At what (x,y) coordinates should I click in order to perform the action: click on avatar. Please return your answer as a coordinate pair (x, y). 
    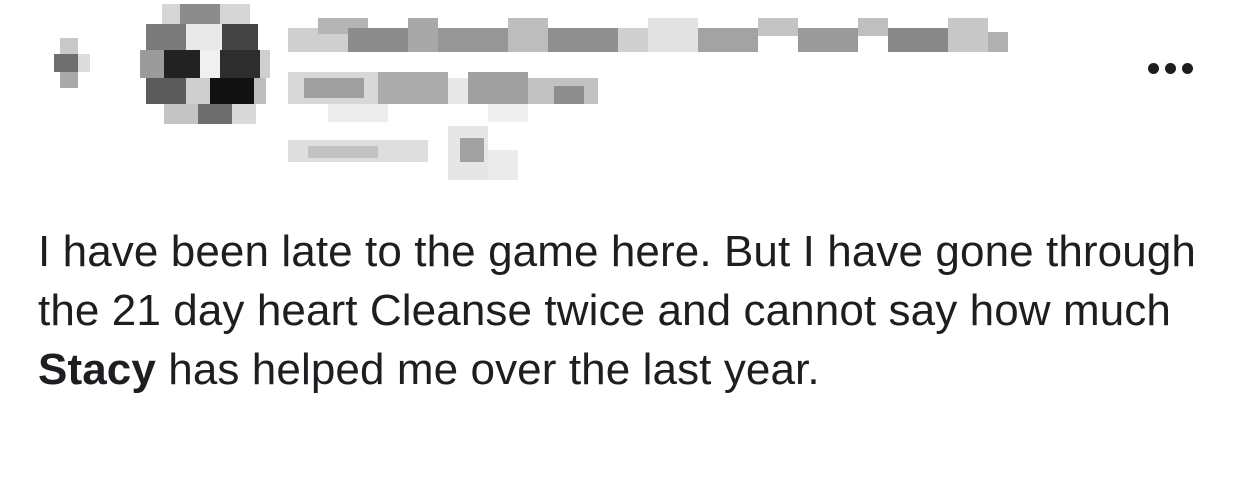
    Looking at the image, I should click on (205, 67).